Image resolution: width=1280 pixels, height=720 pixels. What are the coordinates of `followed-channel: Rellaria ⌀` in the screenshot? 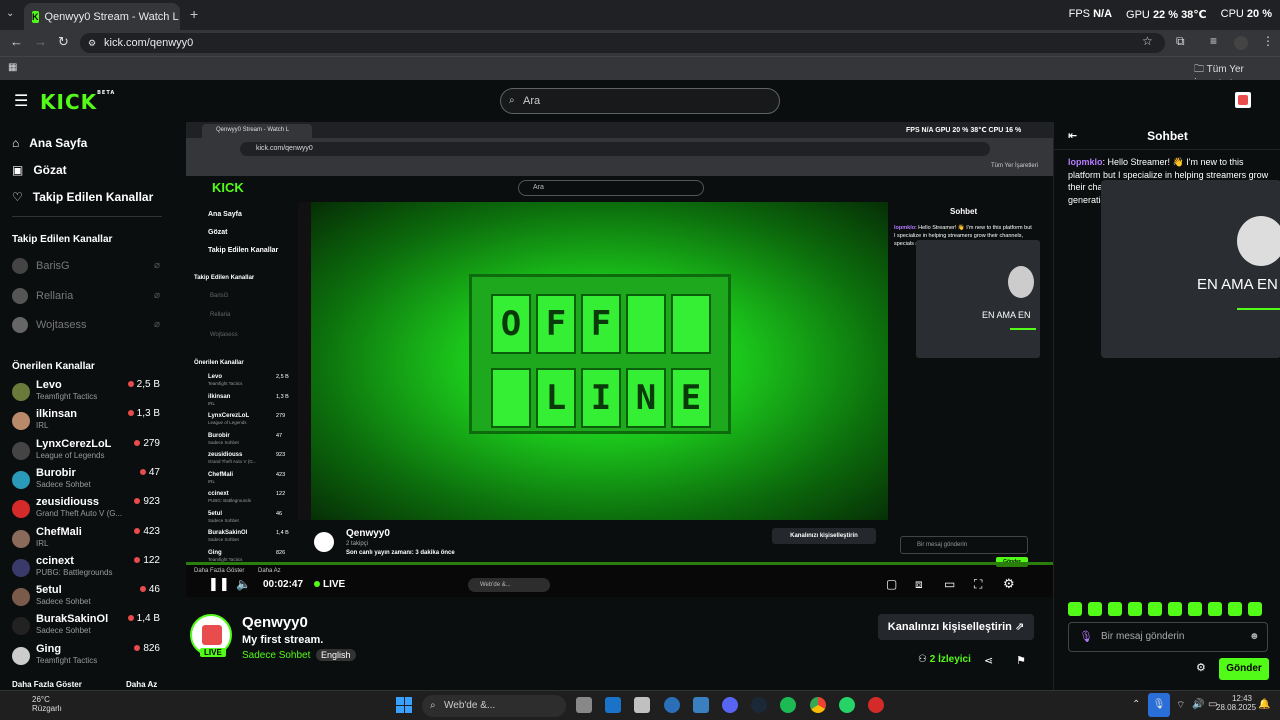 It's located at (86, 296).